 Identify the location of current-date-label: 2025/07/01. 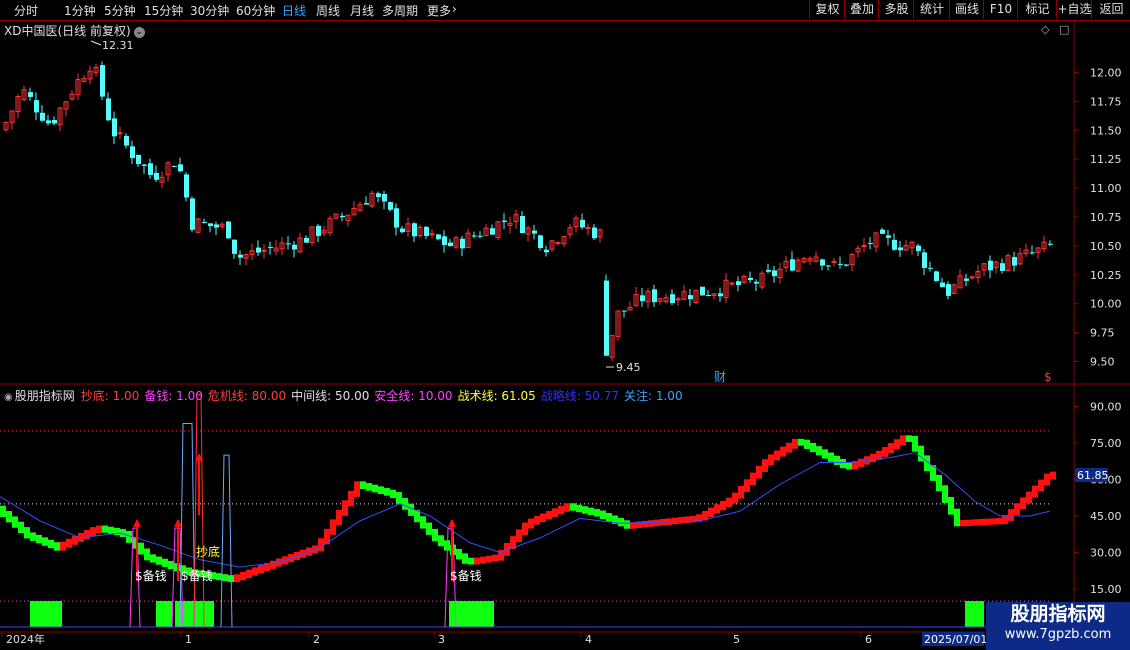
(955, 639).